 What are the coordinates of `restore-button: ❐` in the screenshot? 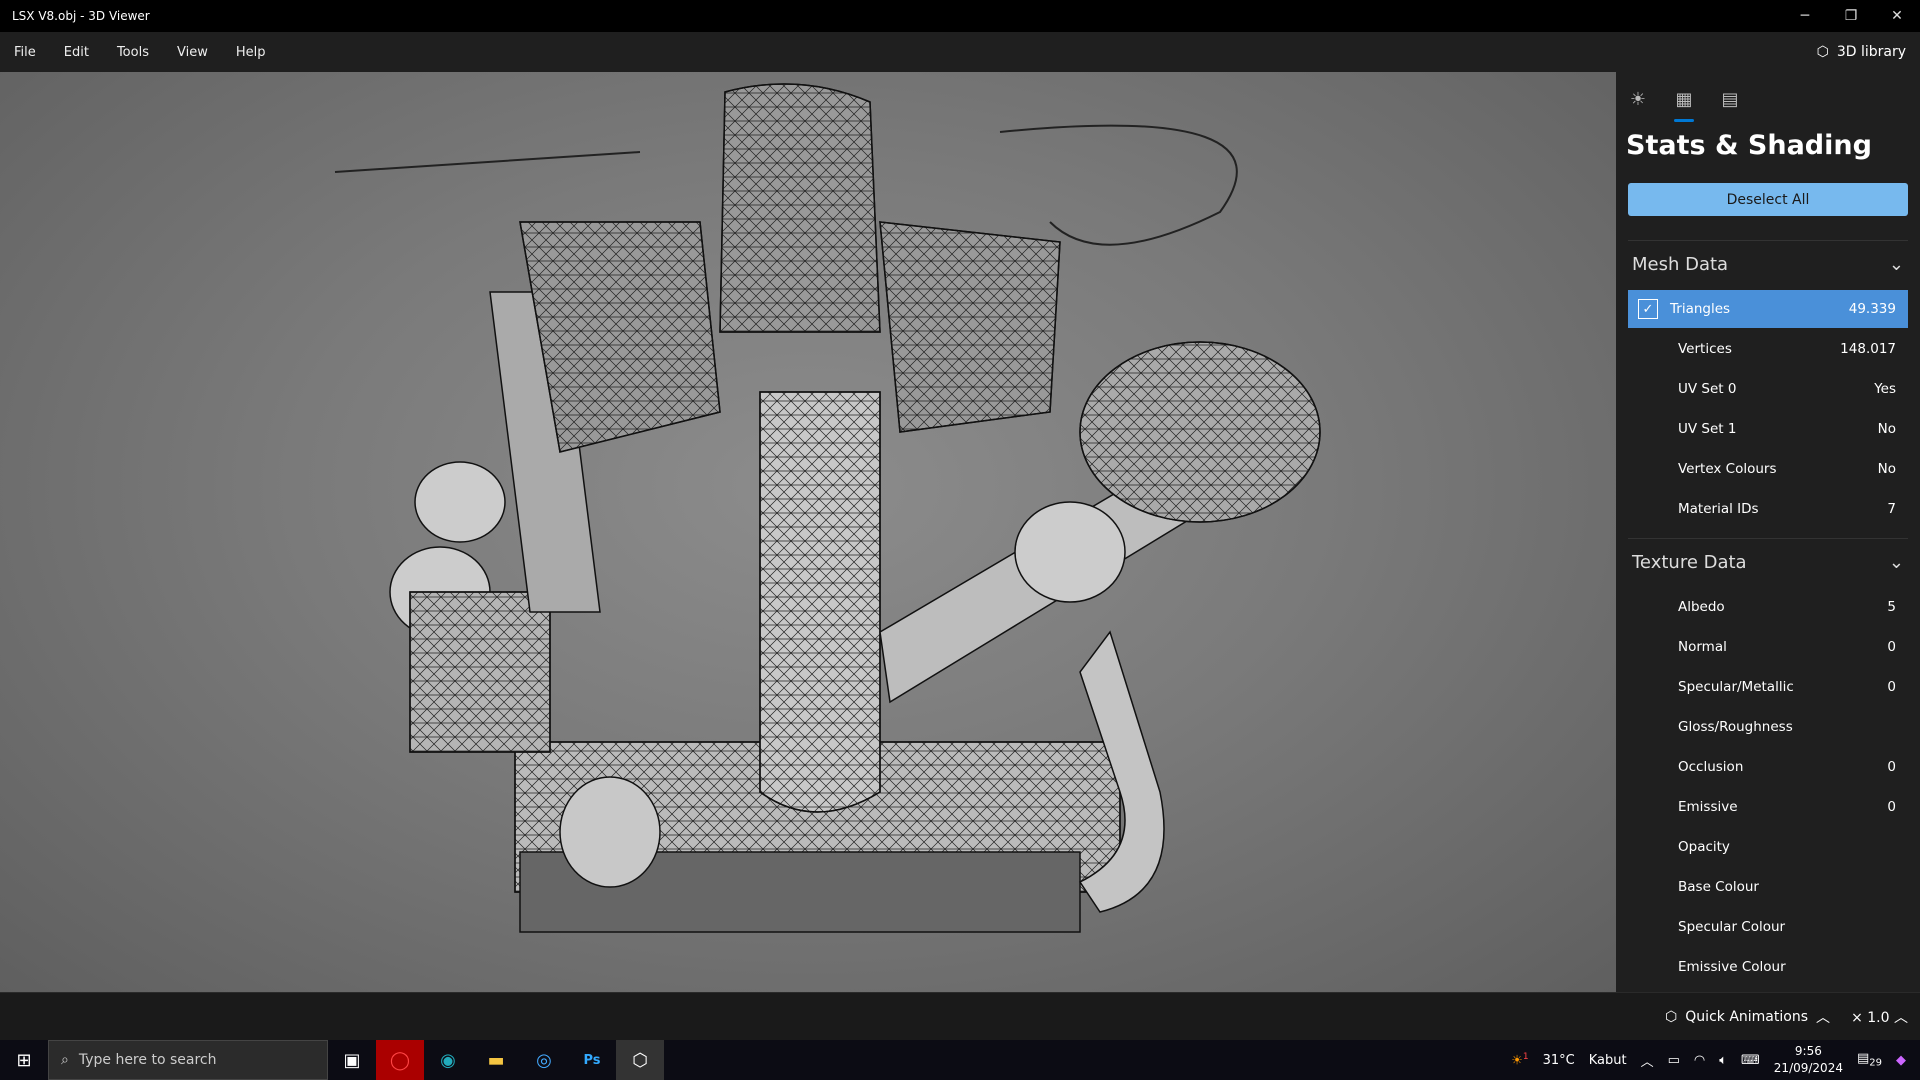 It's located at (1851, 16).